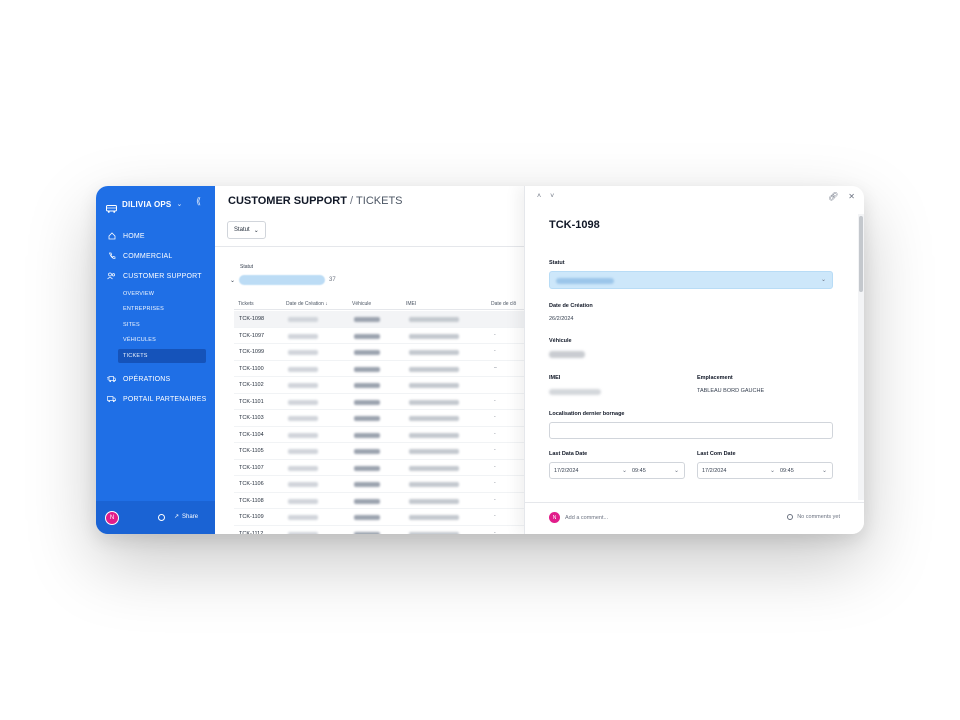 This screenshot has height=720, width=960. I want to click on group-count: 37, so click(332, 280).